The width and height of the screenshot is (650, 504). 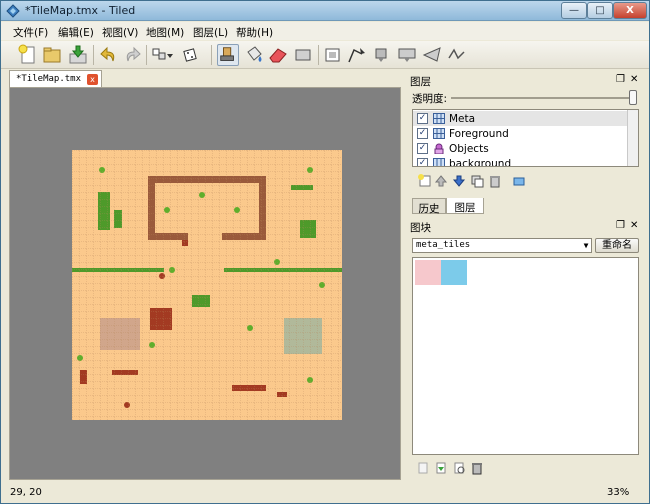 What do you see at coordinates (519, 181) in the screenshot?
I see `layer-properties-icon` at bounding box center [519, 181].